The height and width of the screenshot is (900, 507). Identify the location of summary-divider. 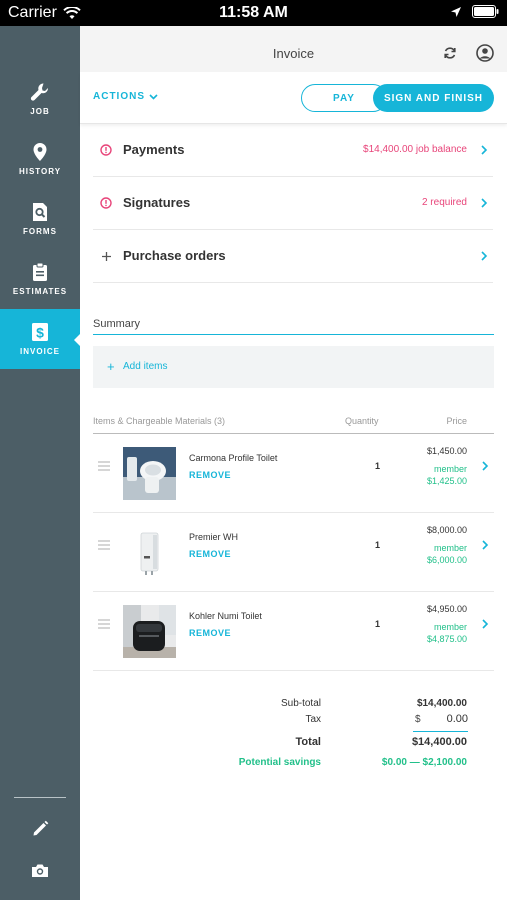
(293, 334).